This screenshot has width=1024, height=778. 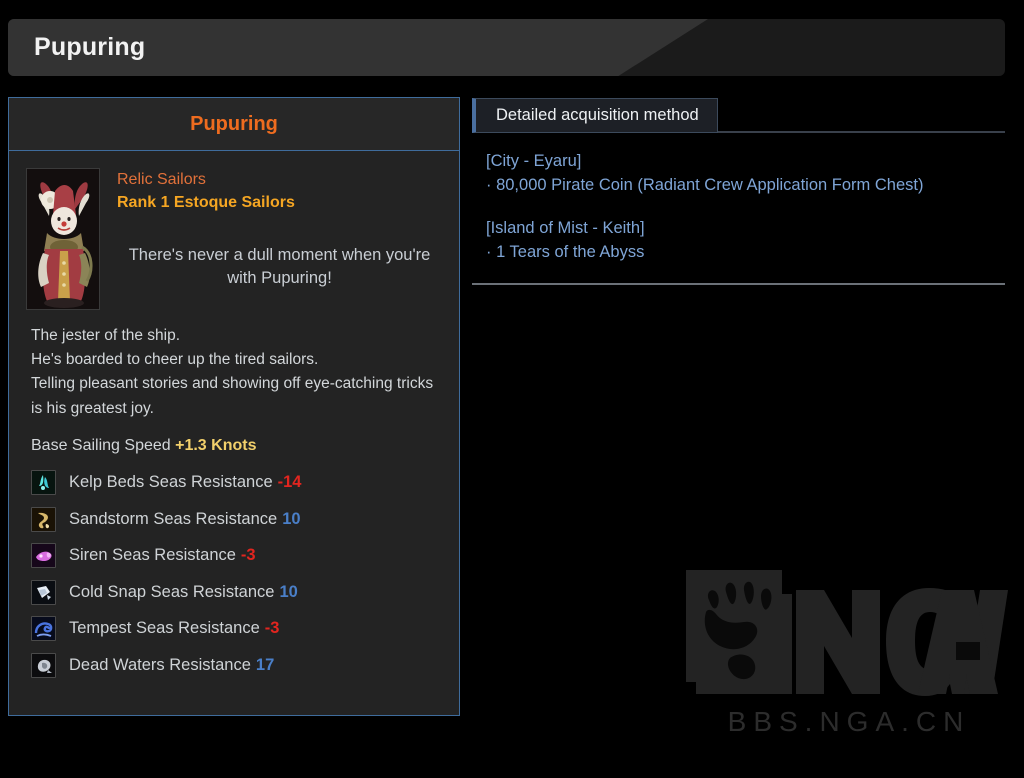 I want to click on kelp-icon, so click(x=43, y=483).